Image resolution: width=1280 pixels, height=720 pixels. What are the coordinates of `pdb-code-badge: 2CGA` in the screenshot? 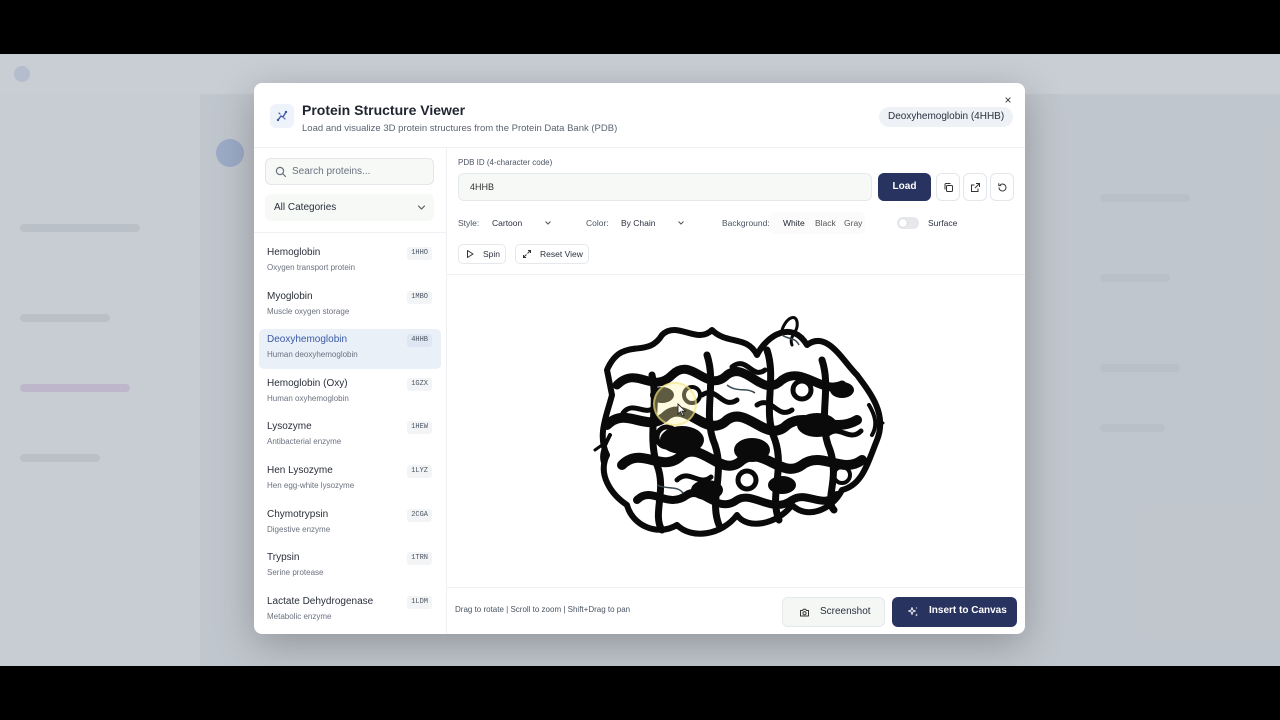 It's located at (419, 515).